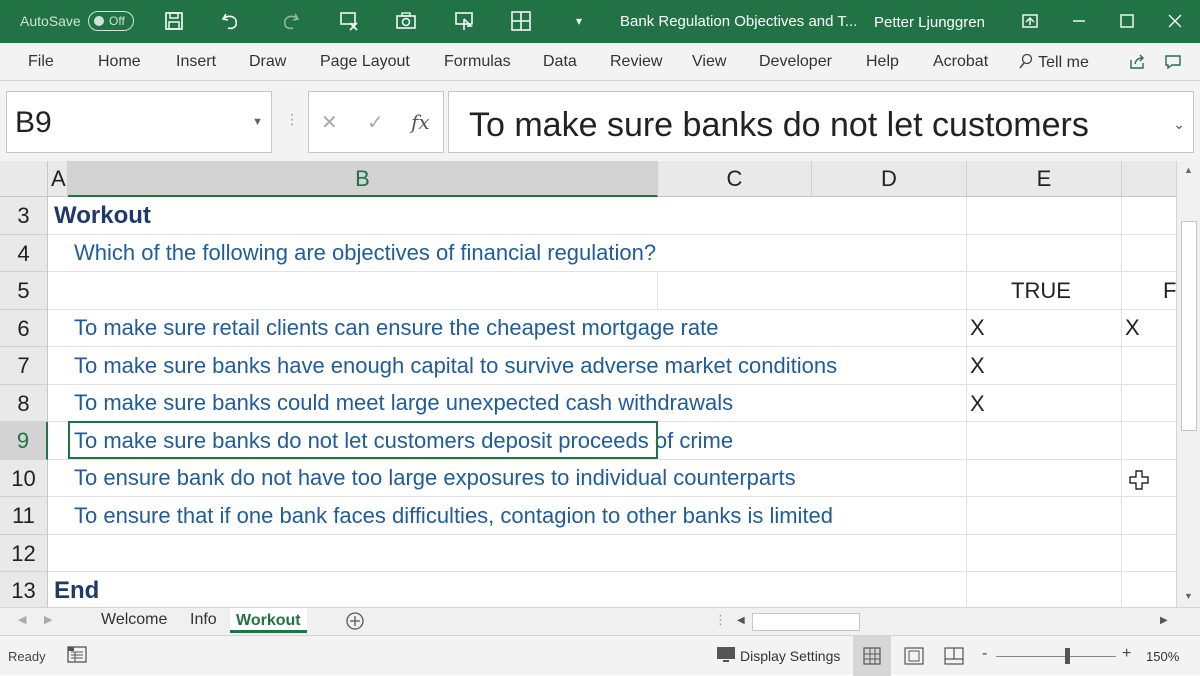 The image size is (1200, 676). What do you see at coordinates (24, 516) in the screenshot?
I see `row-header-11: 11` at bounding box center [24, 516].